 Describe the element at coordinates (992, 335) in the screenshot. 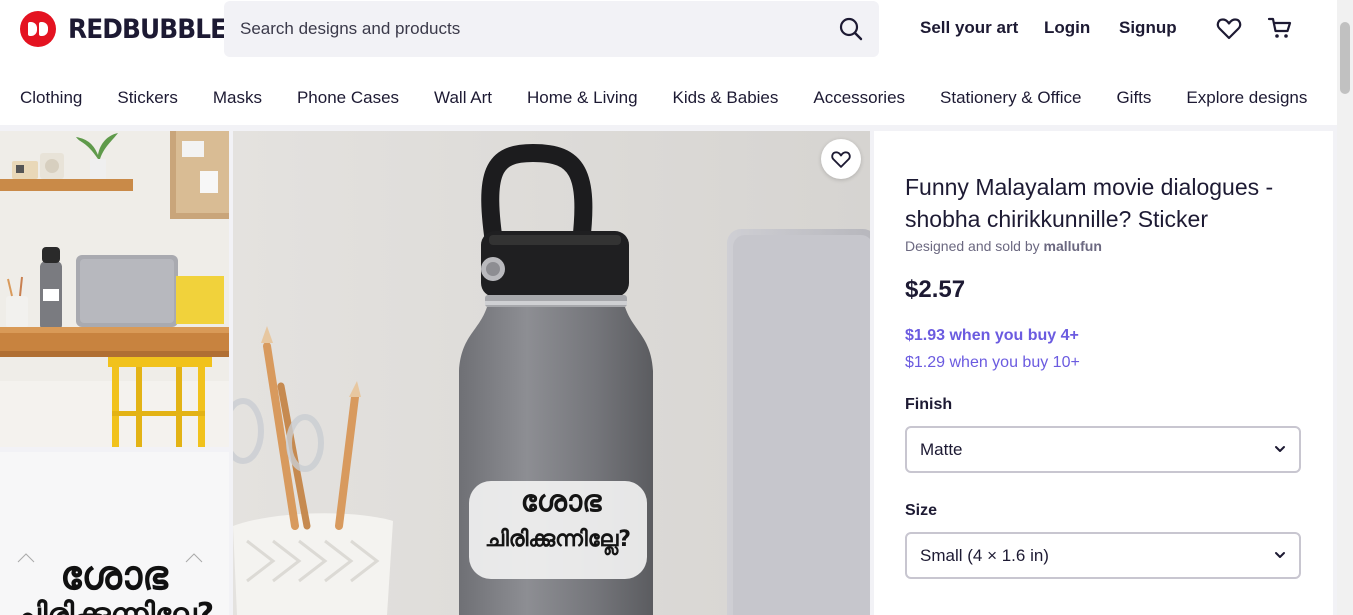

I see `bulk-price-4: $1.93 when you buy 4+` at that location.